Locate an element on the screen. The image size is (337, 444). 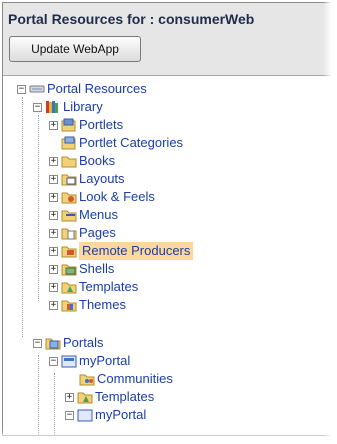
tree-label: Portal Resources is located at coordinates (97, 88).